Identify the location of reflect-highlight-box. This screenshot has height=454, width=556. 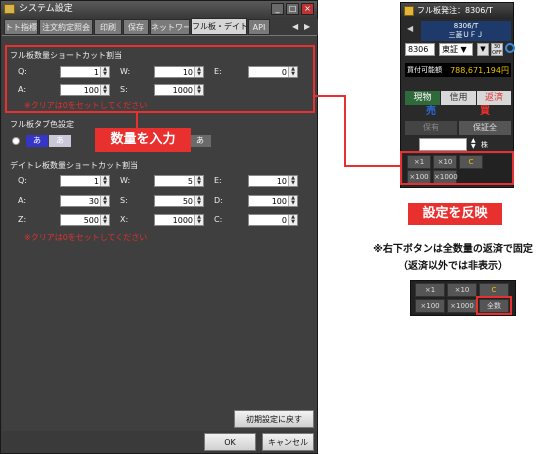
(457, 168).